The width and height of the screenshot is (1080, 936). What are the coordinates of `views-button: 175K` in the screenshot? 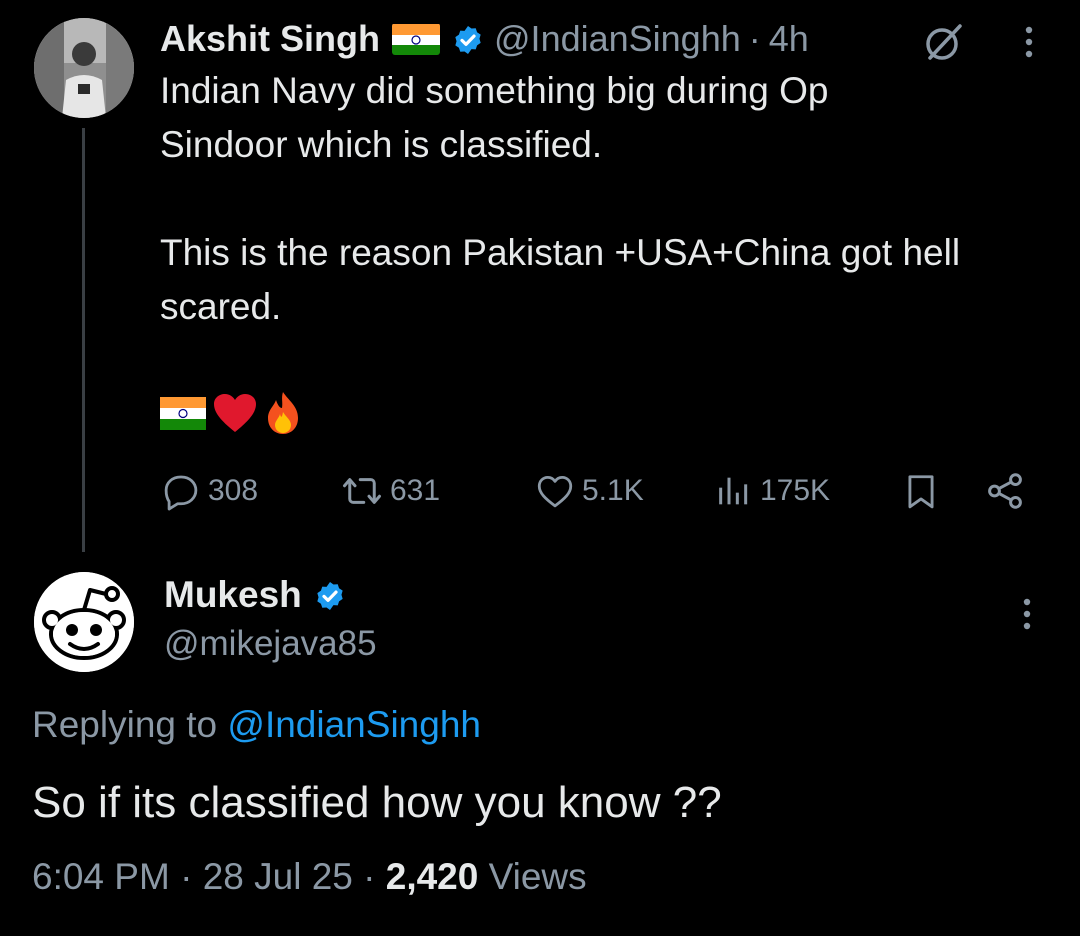 It's located at (772, 491).